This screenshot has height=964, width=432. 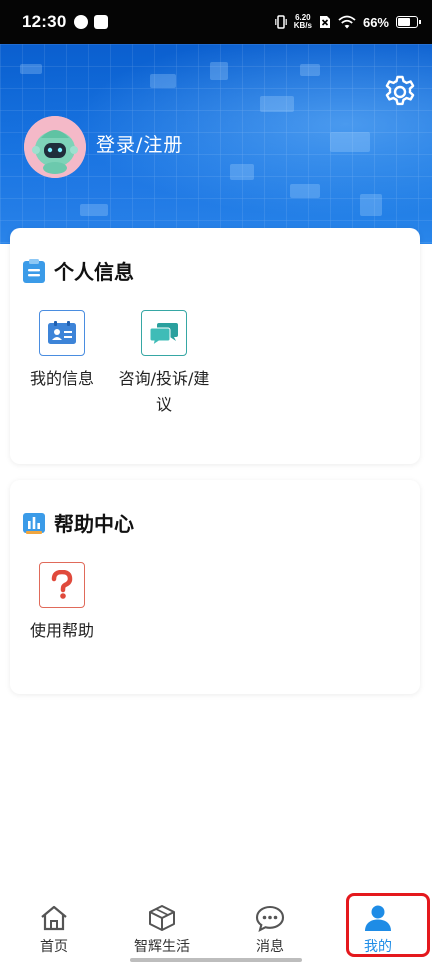 I want to click on nav-smart-life: 智辉生活, so click(x=162, y=928).